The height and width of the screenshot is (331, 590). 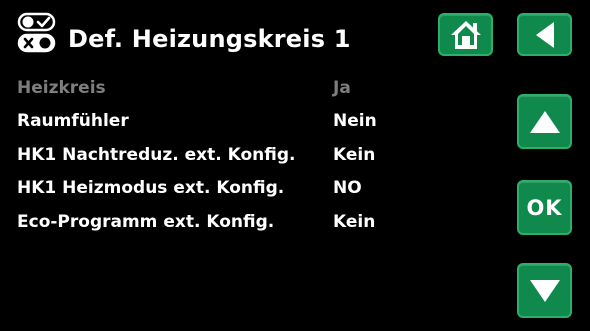 What do you see at coordinates (347, 188) in the screenshot?
I see `setting-value: NO` at bounding box center [347, 188].